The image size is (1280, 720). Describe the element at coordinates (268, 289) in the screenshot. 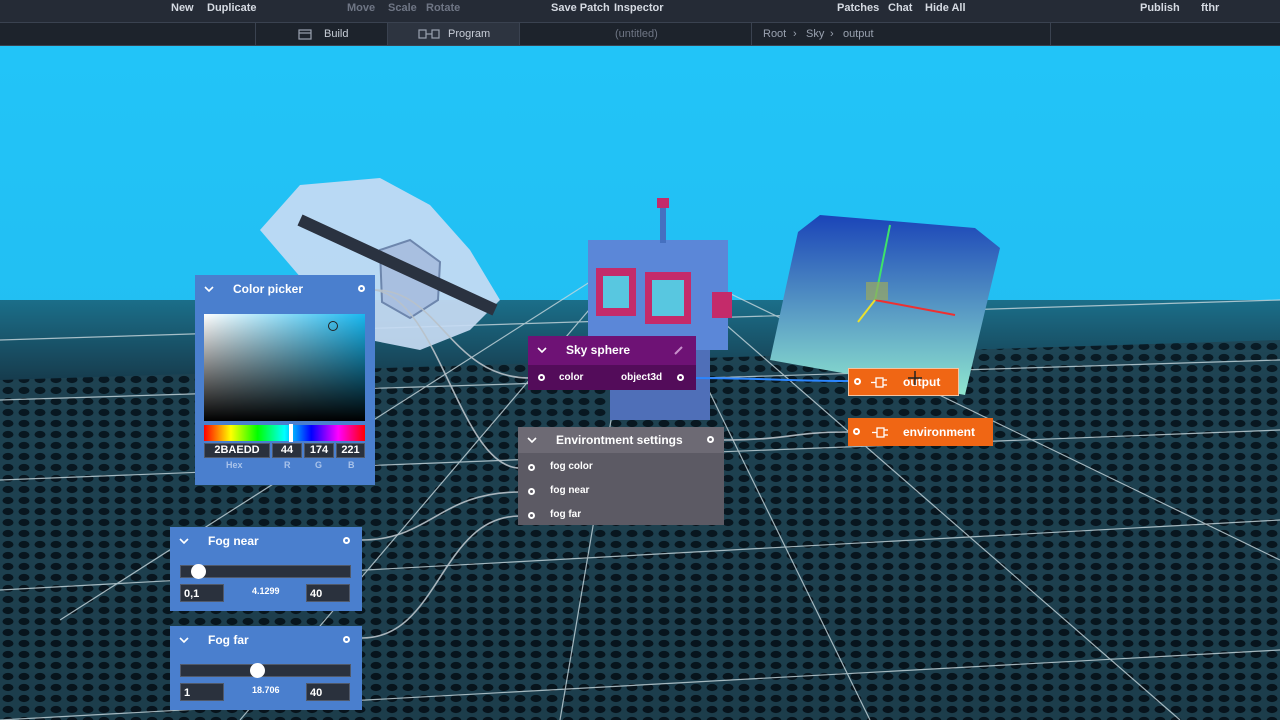

I see `node-title: Color picker` at that location.